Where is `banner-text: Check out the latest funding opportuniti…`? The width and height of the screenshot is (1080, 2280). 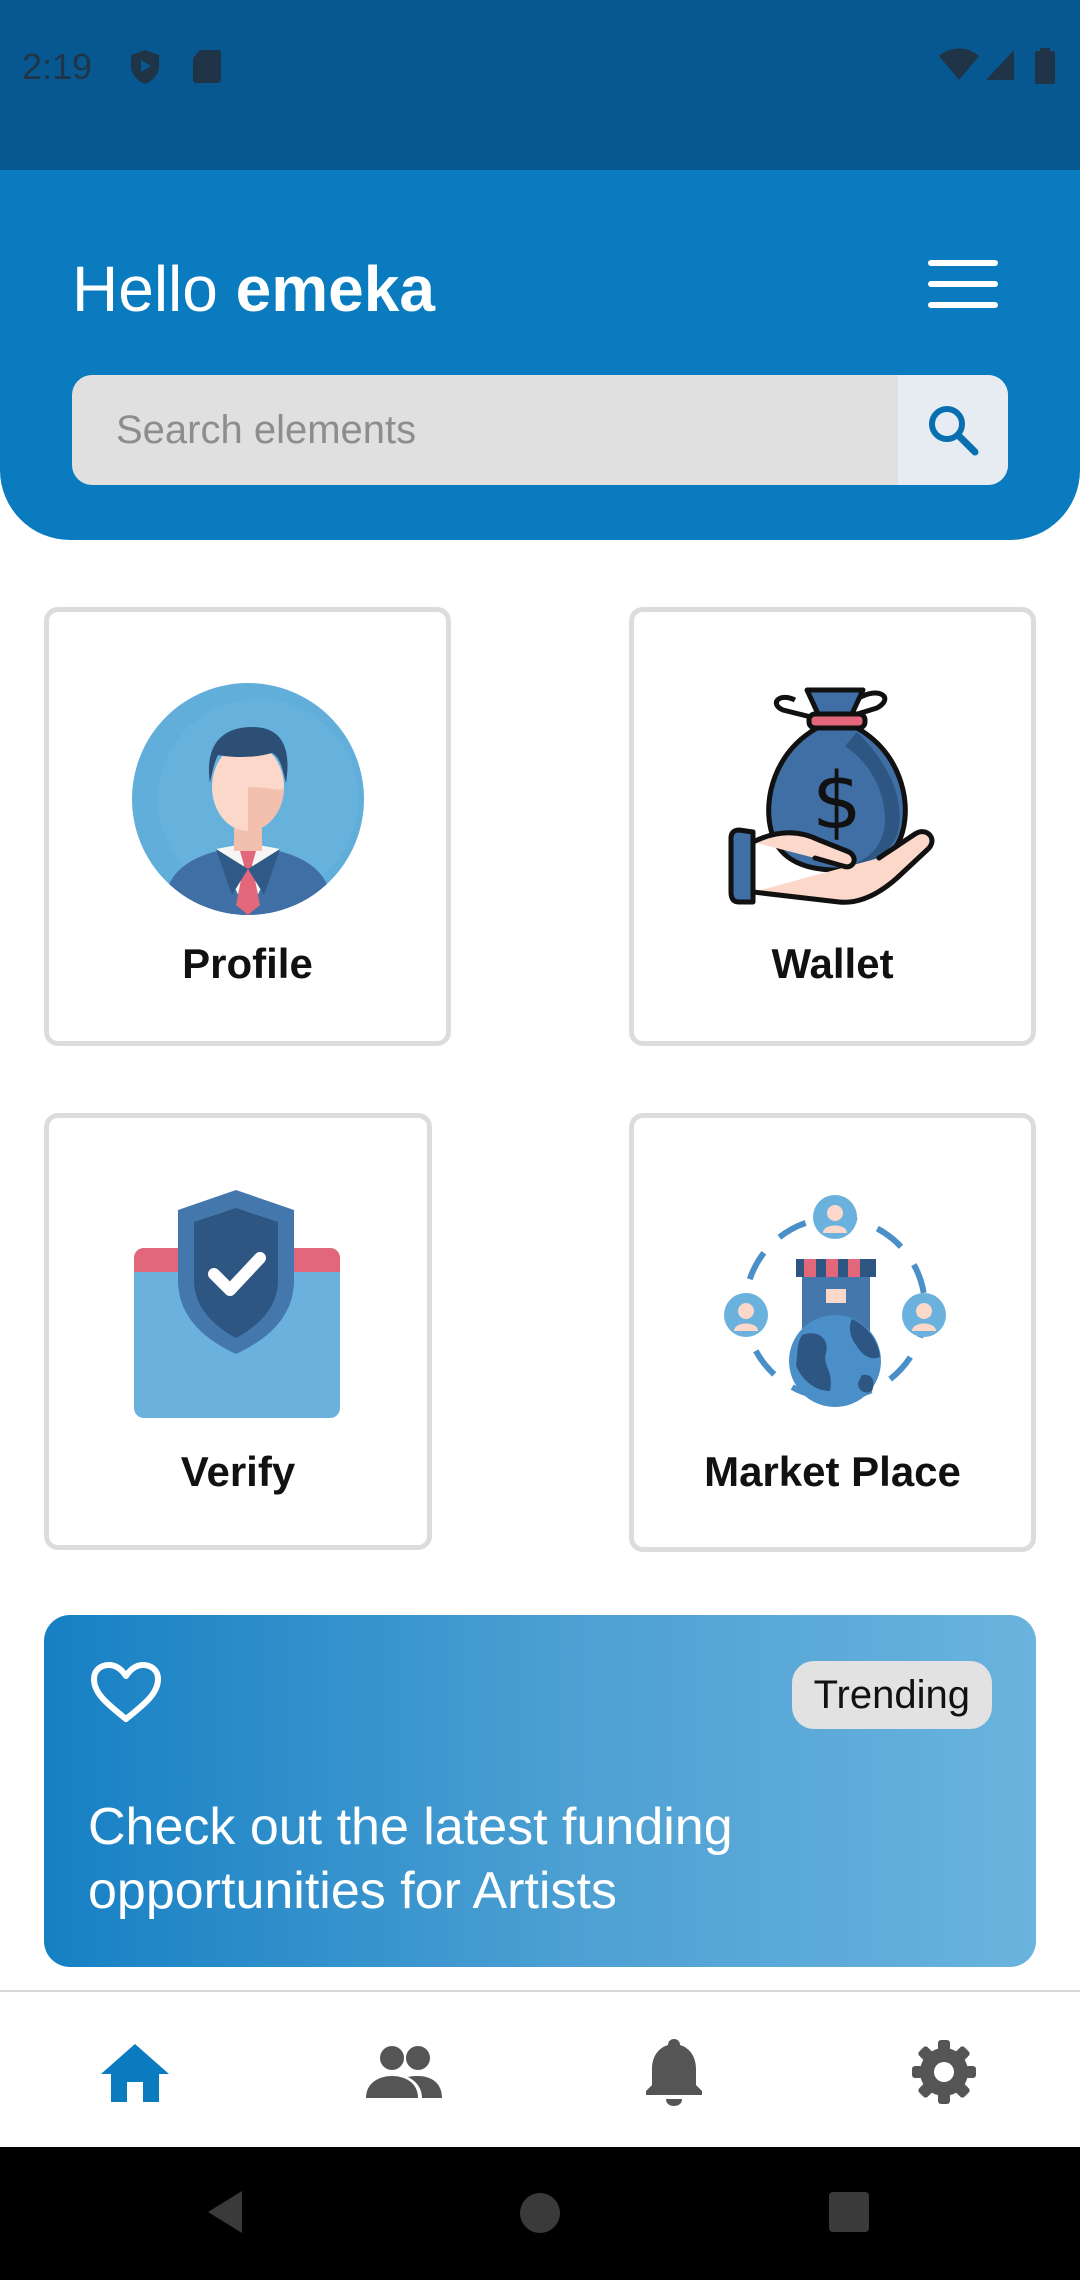
banner-text: Check out the latest funding opportuniti… is located at coordinates (410, 1859).